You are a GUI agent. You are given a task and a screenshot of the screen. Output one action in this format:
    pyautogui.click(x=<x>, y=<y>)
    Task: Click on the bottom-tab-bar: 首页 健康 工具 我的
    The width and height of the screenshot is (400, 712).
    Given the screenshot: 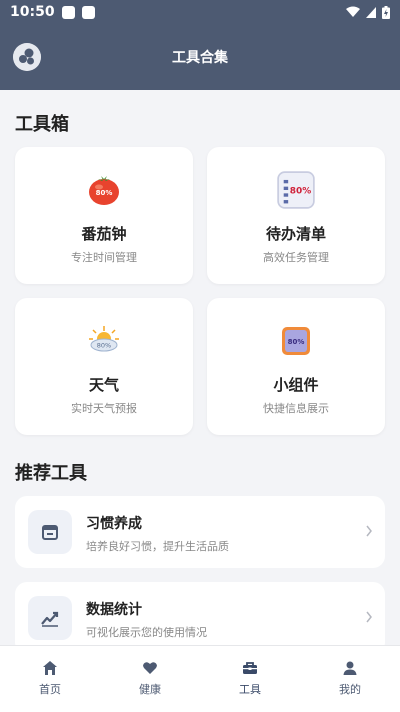 What is the action you would take?
    pyautogui.click(x=200, y=678)
    